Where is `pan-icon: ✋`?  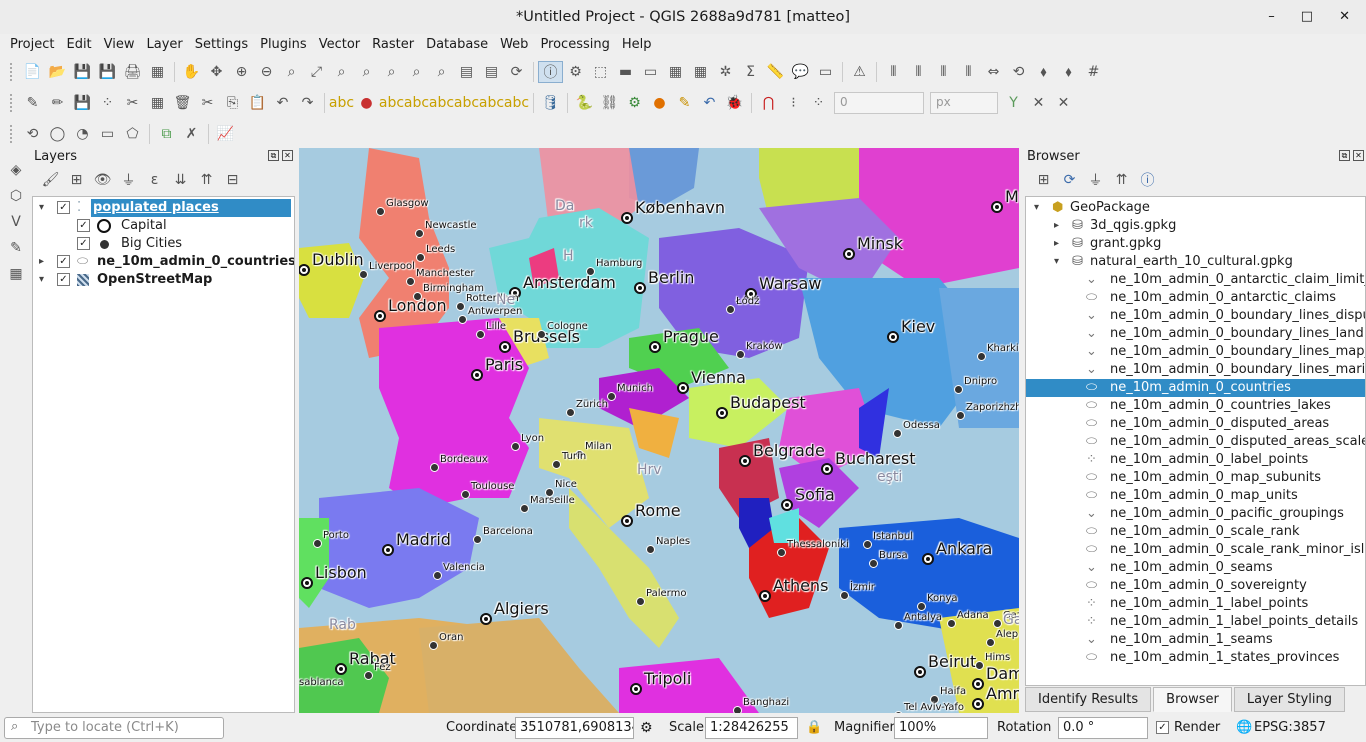
pan-icon: ✋ is located at coordinates (191, 72).